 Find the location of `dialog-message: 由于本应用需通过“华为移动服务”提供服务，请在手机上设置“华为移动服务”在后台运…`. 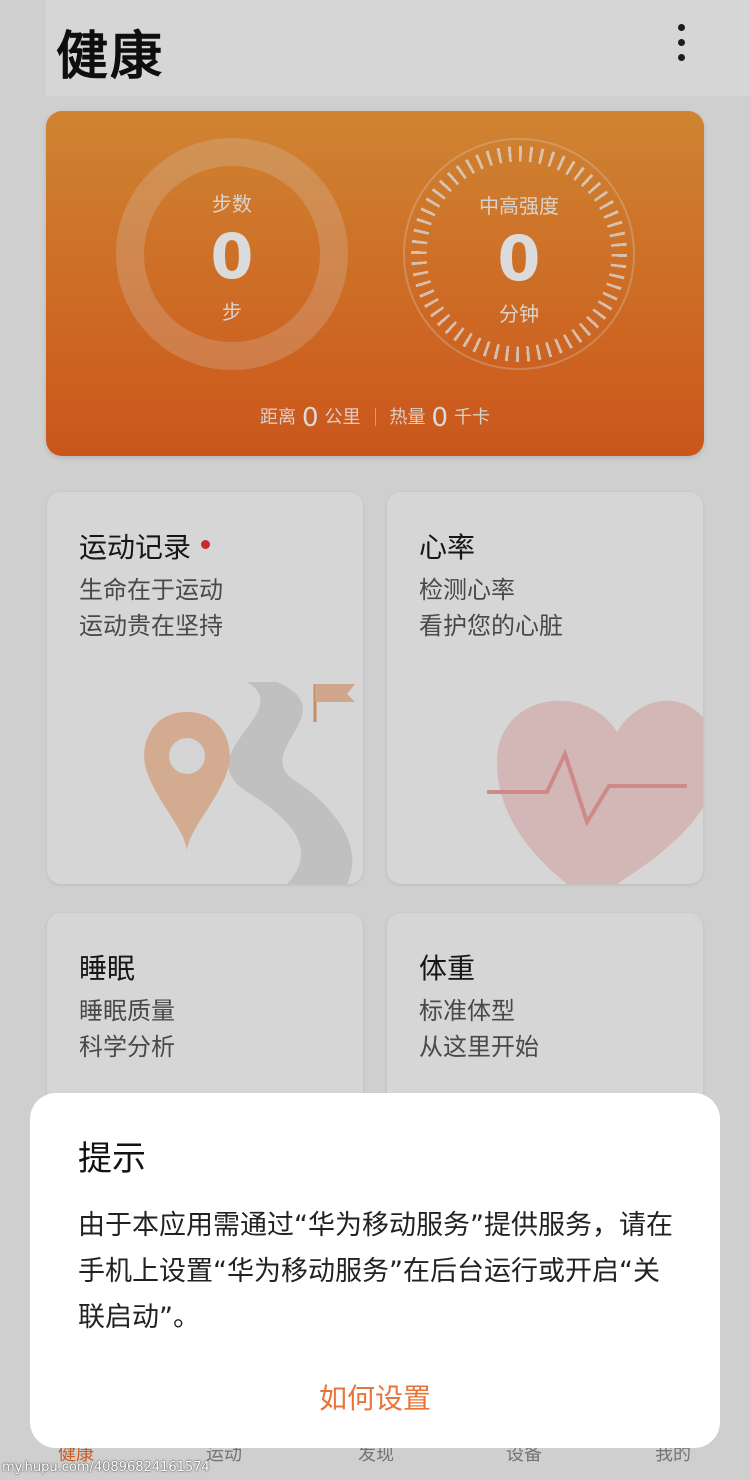

dialog-message: 由于本应用需通过“华为移动服务”提供服务，请在手机上设置“华为移动服务”在后台运… is located at coordinates (375, 1271).